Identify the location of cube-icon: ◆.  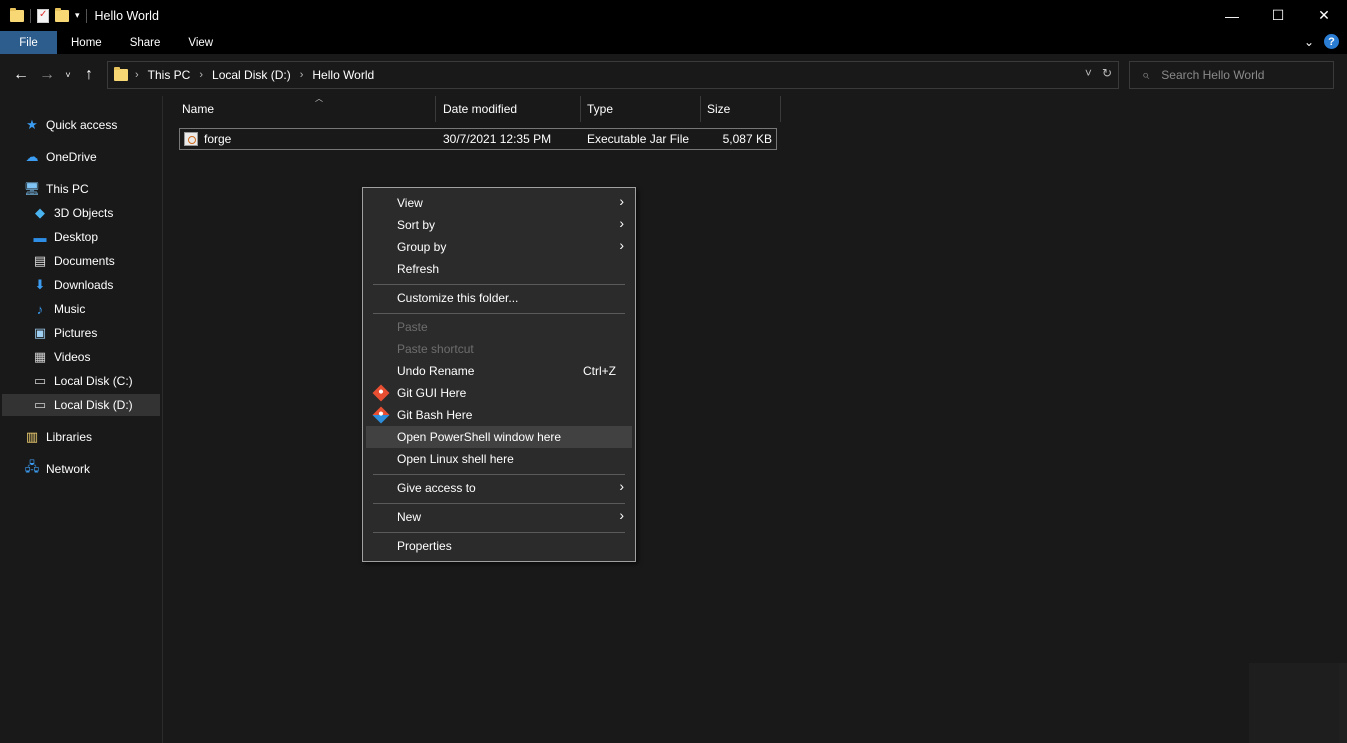
(40, 212).